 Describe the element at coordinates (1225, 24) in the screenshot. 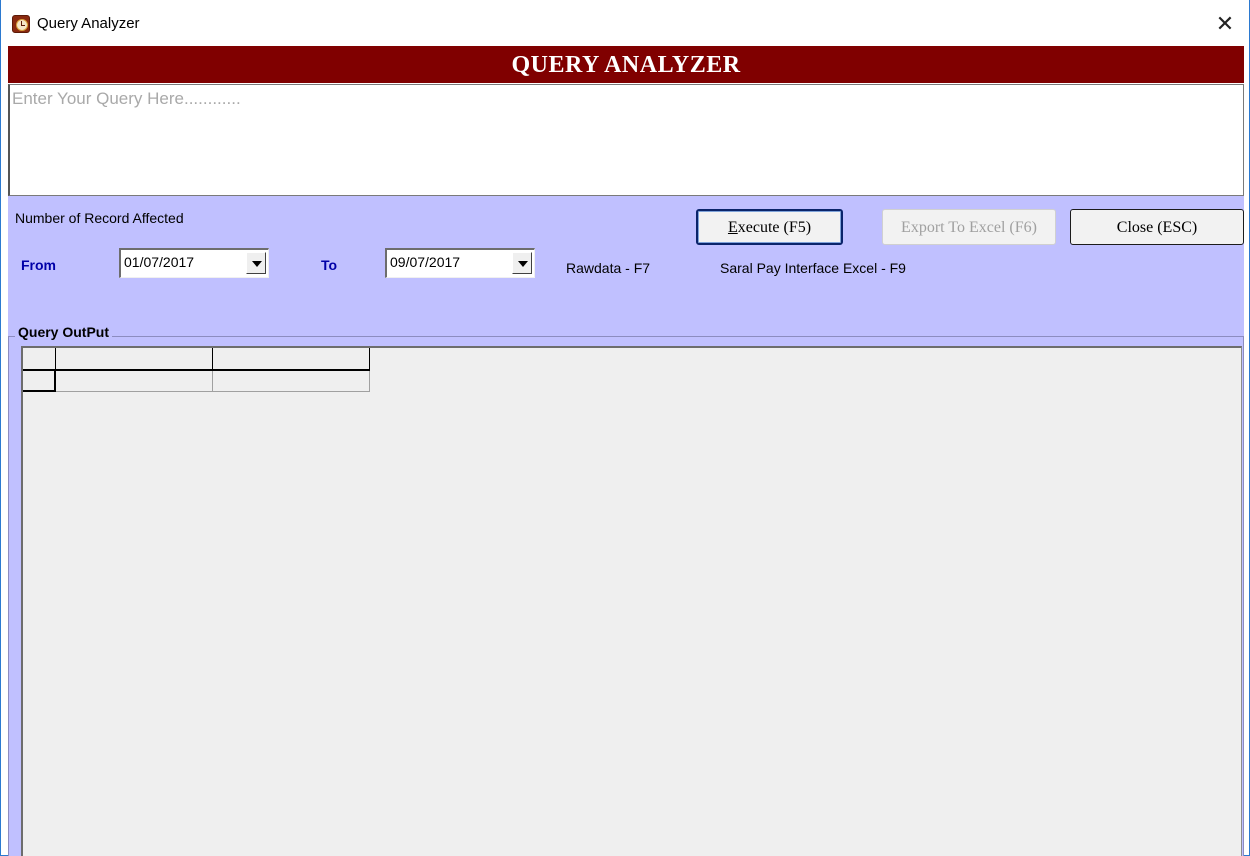

I see `close-window-icon: ✕` at that location.